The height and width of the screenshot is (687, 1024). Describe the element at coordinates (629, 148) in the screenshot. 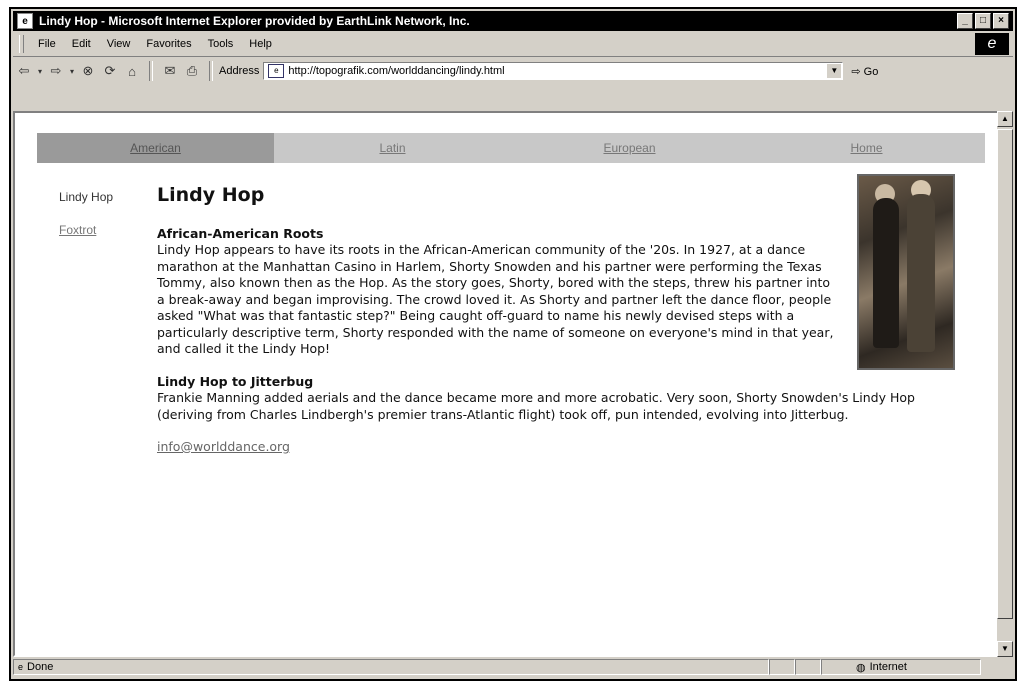

I see `nav-european: European` at that location.